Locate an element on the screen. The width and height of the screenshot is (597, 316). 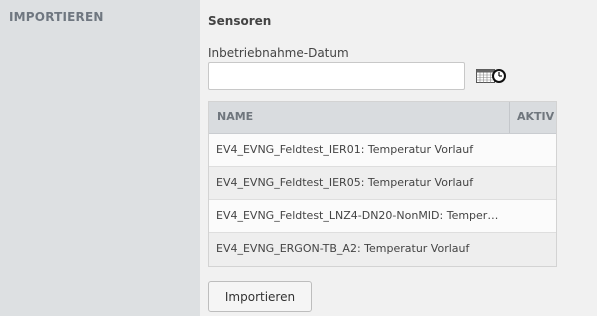
column-header-name: NAME is located at coordinates (235, 116).